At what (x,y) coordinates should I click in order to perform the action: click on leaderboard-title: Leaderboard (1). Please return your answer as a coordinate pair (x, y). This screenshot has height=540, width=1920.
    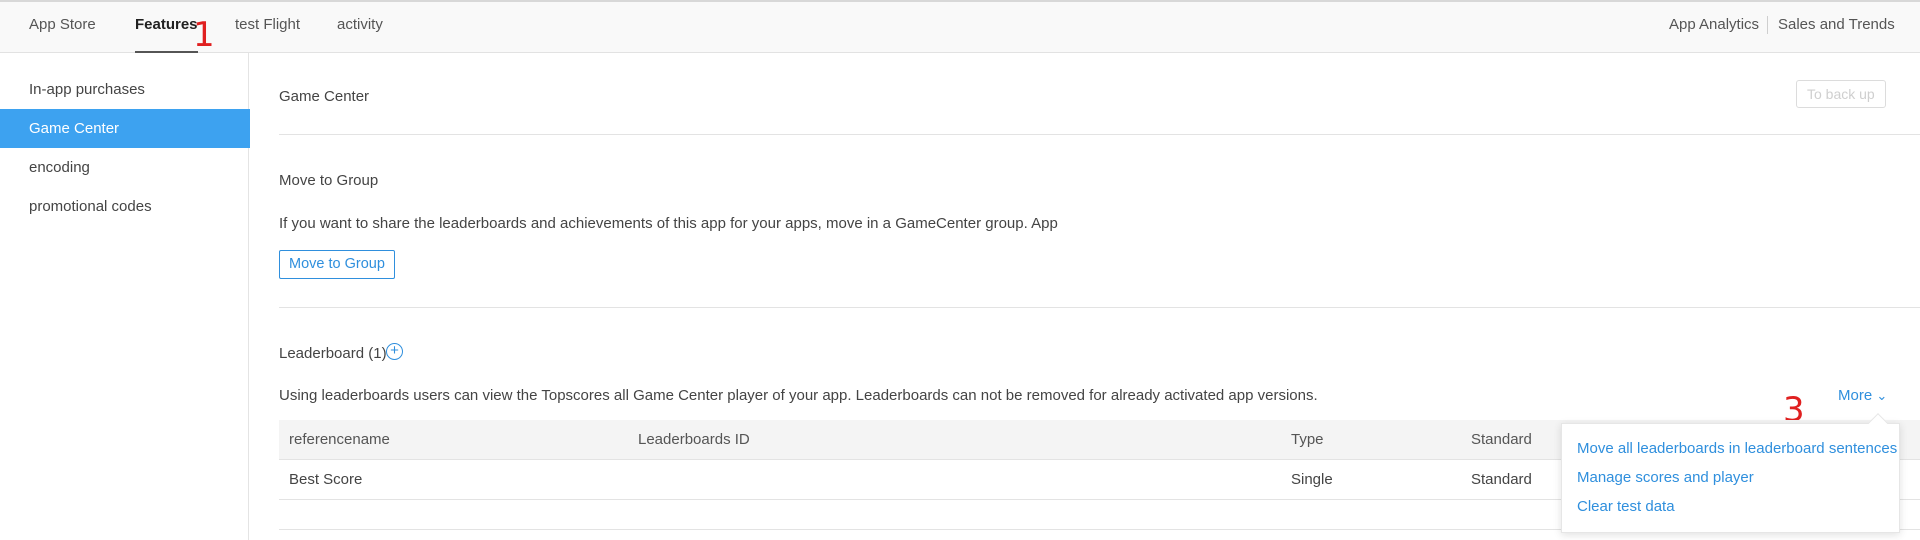
    Looking at the image, I should click on (333, 353).